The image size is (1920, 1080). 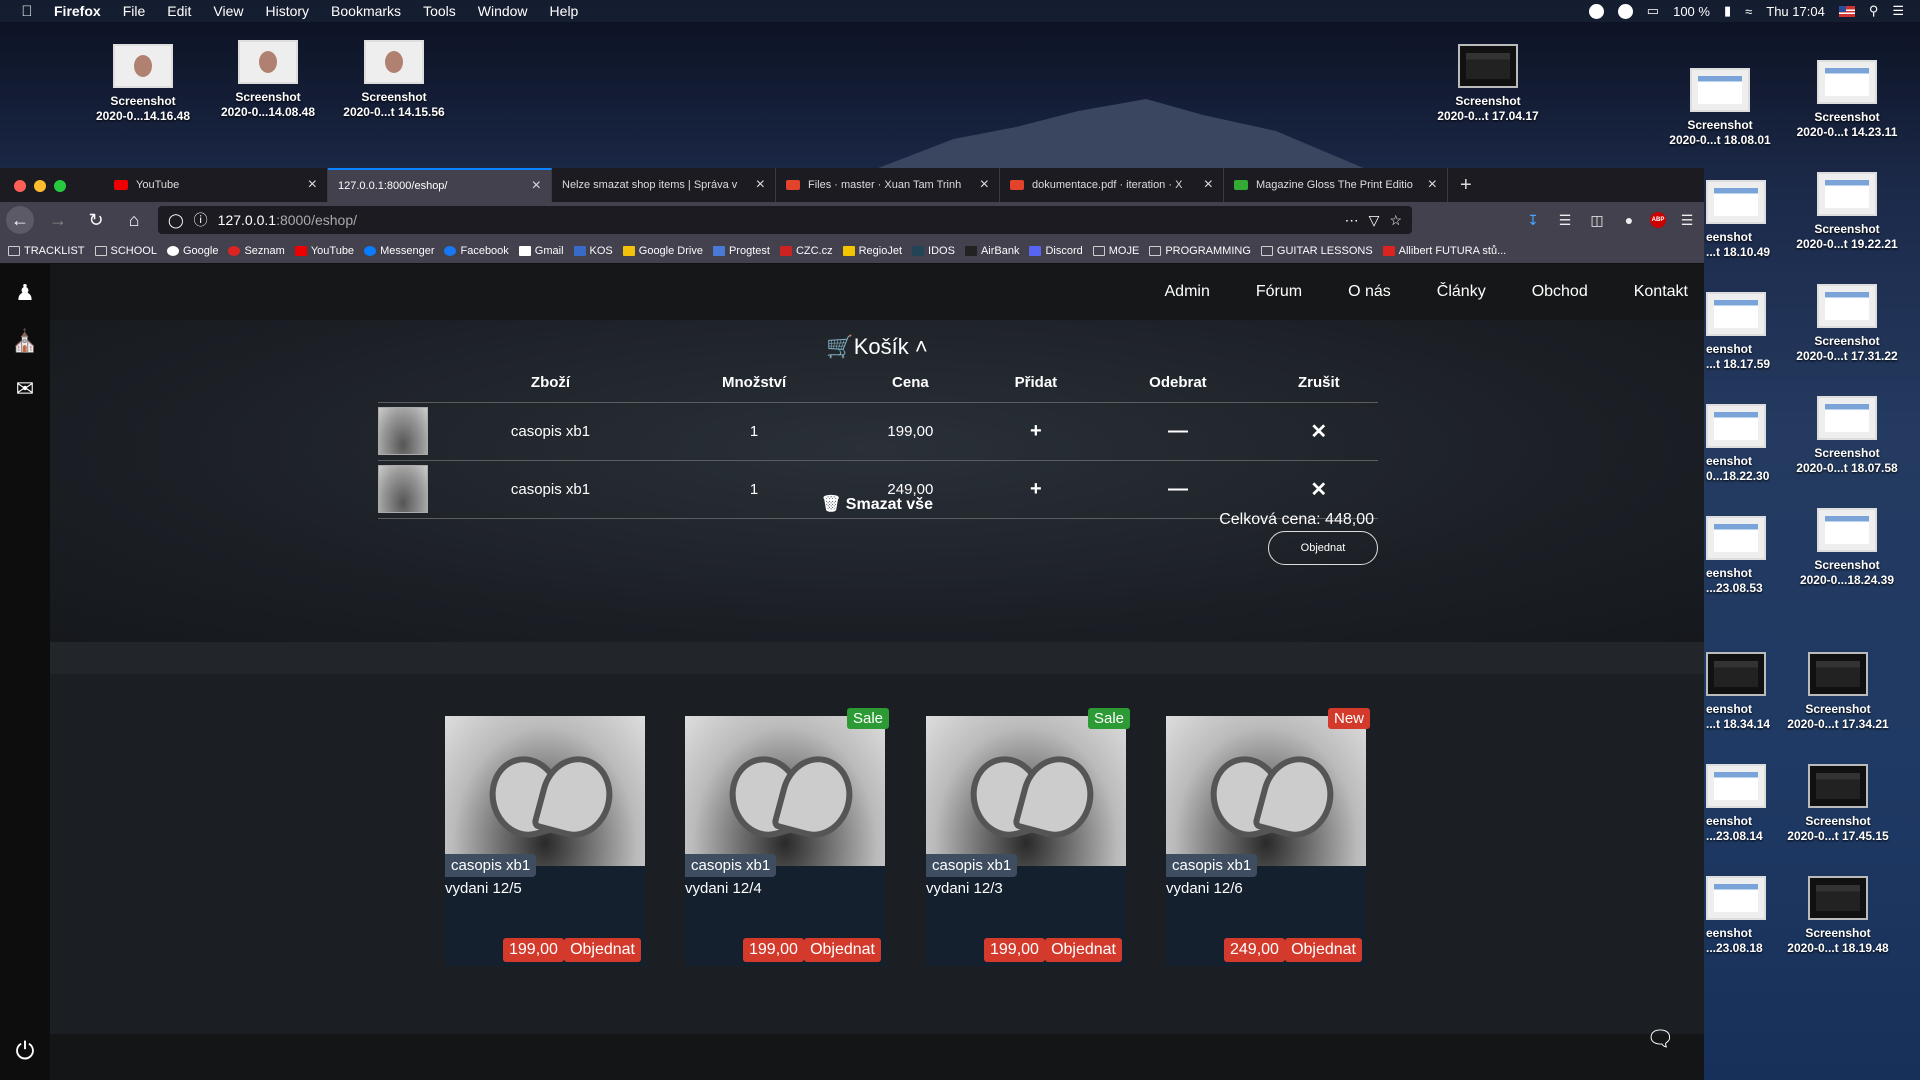 What do you see at coordinates (1720, 108) in the screenshot?
I see `desktop-file: Screenshot 2020-0...t 18.08.01` at bounding box center [1720, 108].